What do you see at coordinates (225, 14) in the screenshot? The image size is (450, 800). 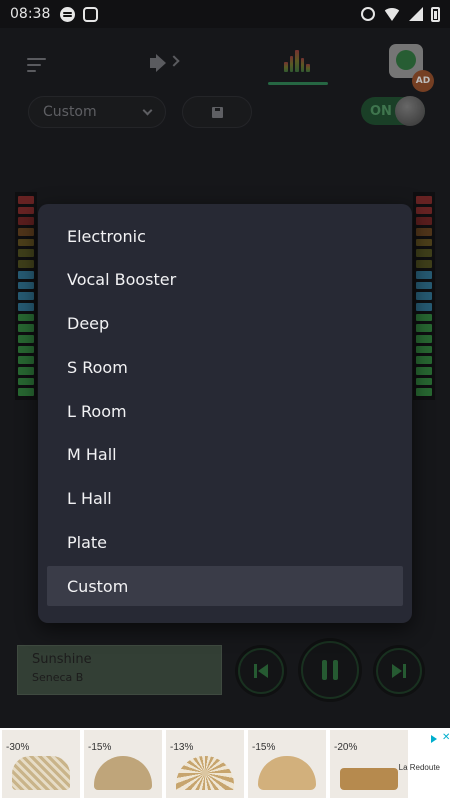 I see `status-bar: 08:38` at bounding box center [225, 14].